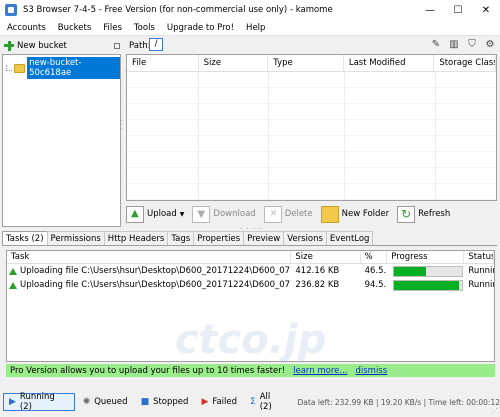 The height and width of the screenshot is (417, 500). I want to click on tab-tasks: Tasks (2), so click(25, 238).